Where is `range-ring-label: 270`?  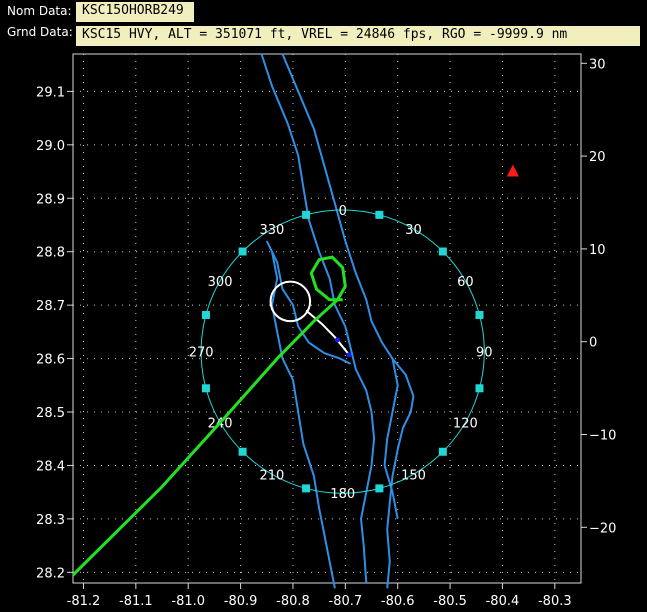 range-ring-label: 270 is located at coordinates (201, 353).